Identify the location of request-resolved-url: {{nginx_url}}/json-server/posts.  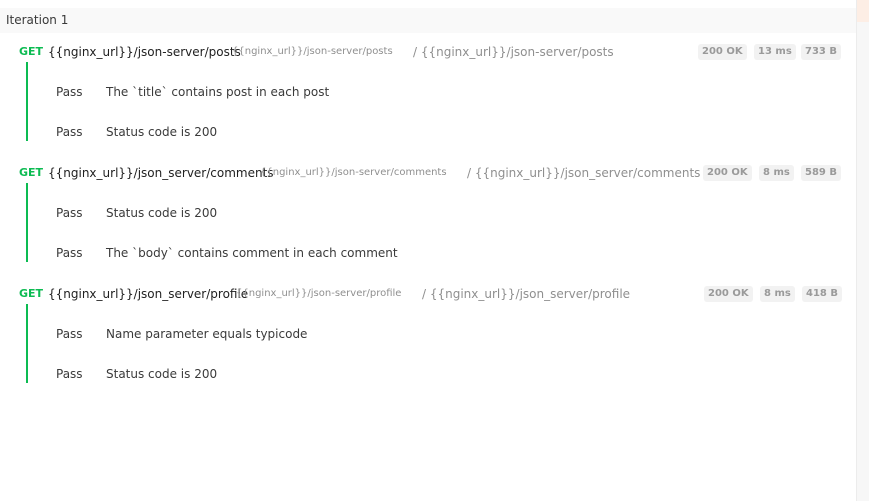
(312, 51).